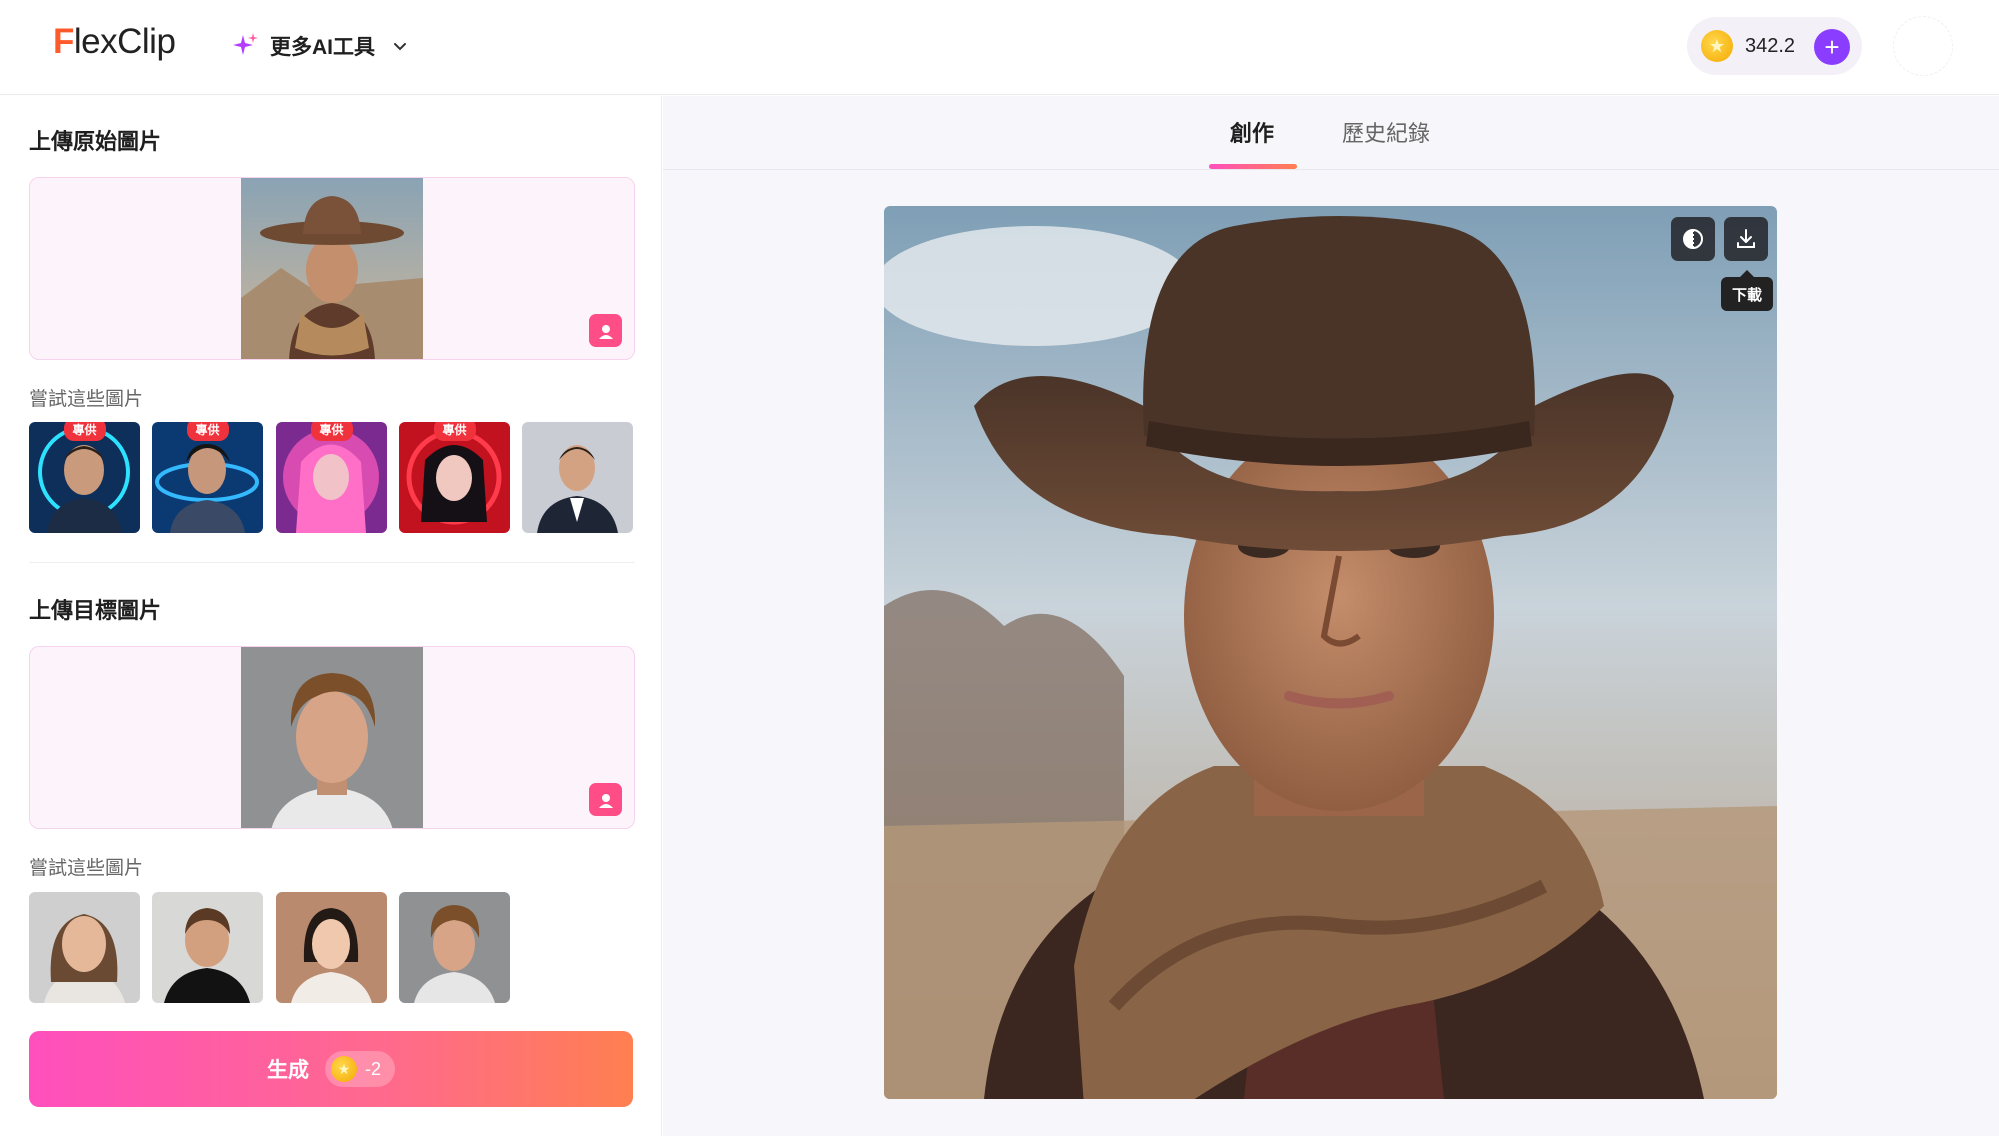 This screenshot has width=1999, height=1136. I want to click on top-header: FlexClip 更多AI工具 ★ 342.2 +, so click(999, 47).